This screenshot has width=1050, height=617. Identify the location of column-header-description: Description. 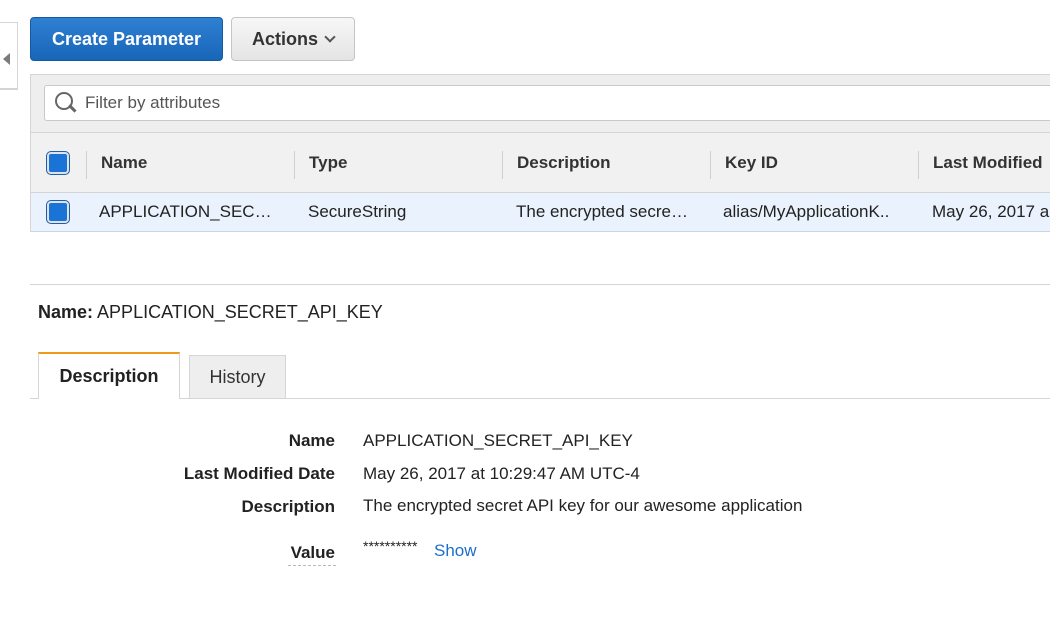
(564, 162).